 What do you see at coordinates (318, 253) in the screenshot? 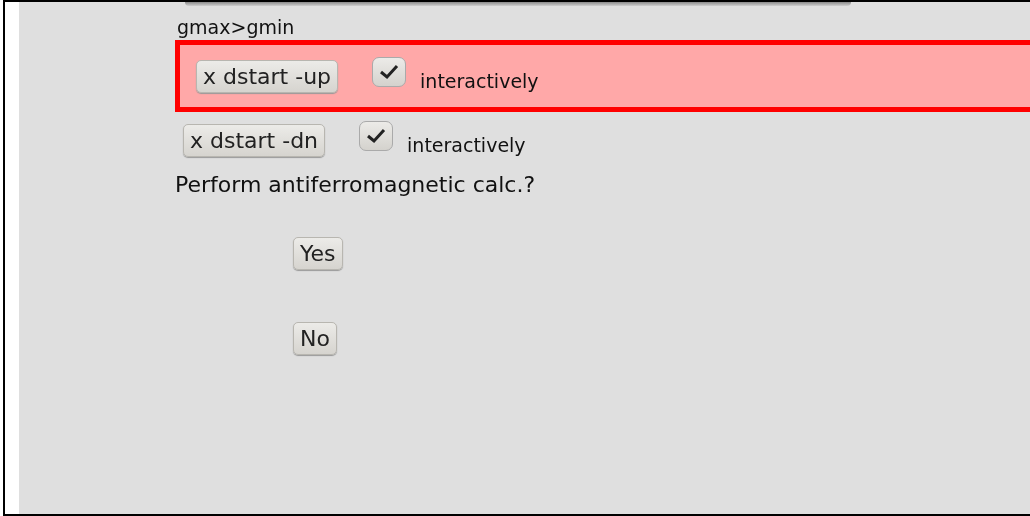
I see `answer-button: Yes` at bounding box center [318, 253].